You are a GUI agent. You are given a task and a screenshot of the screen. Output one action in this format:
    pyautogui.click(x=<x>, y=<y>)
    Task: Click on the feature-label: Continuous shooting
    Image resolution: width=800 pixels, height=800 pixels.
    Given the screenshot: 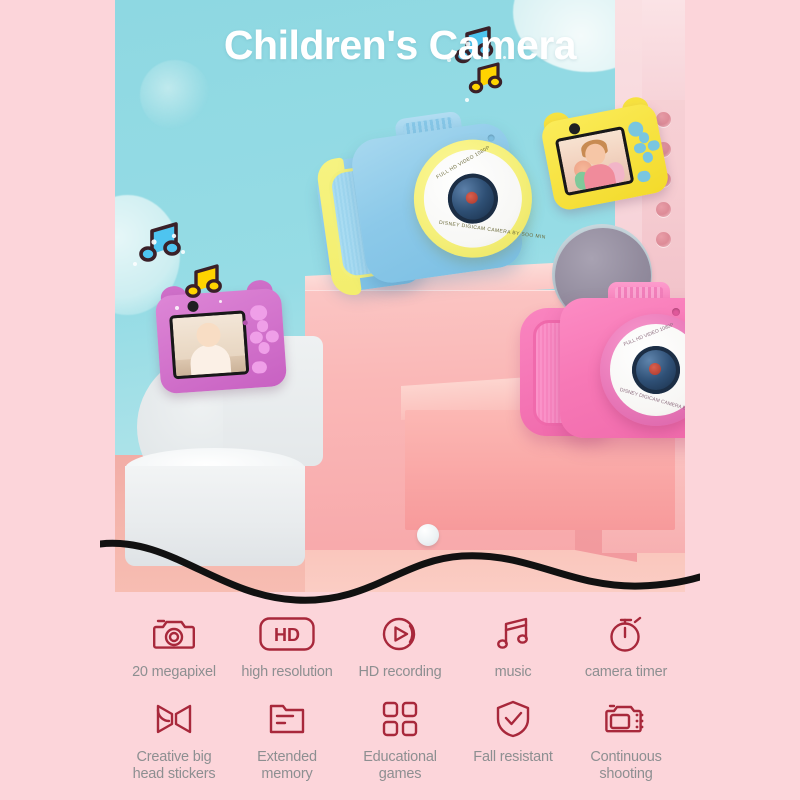 What is the action you would take?
    pyautogui.click(x=626, y=765)
    